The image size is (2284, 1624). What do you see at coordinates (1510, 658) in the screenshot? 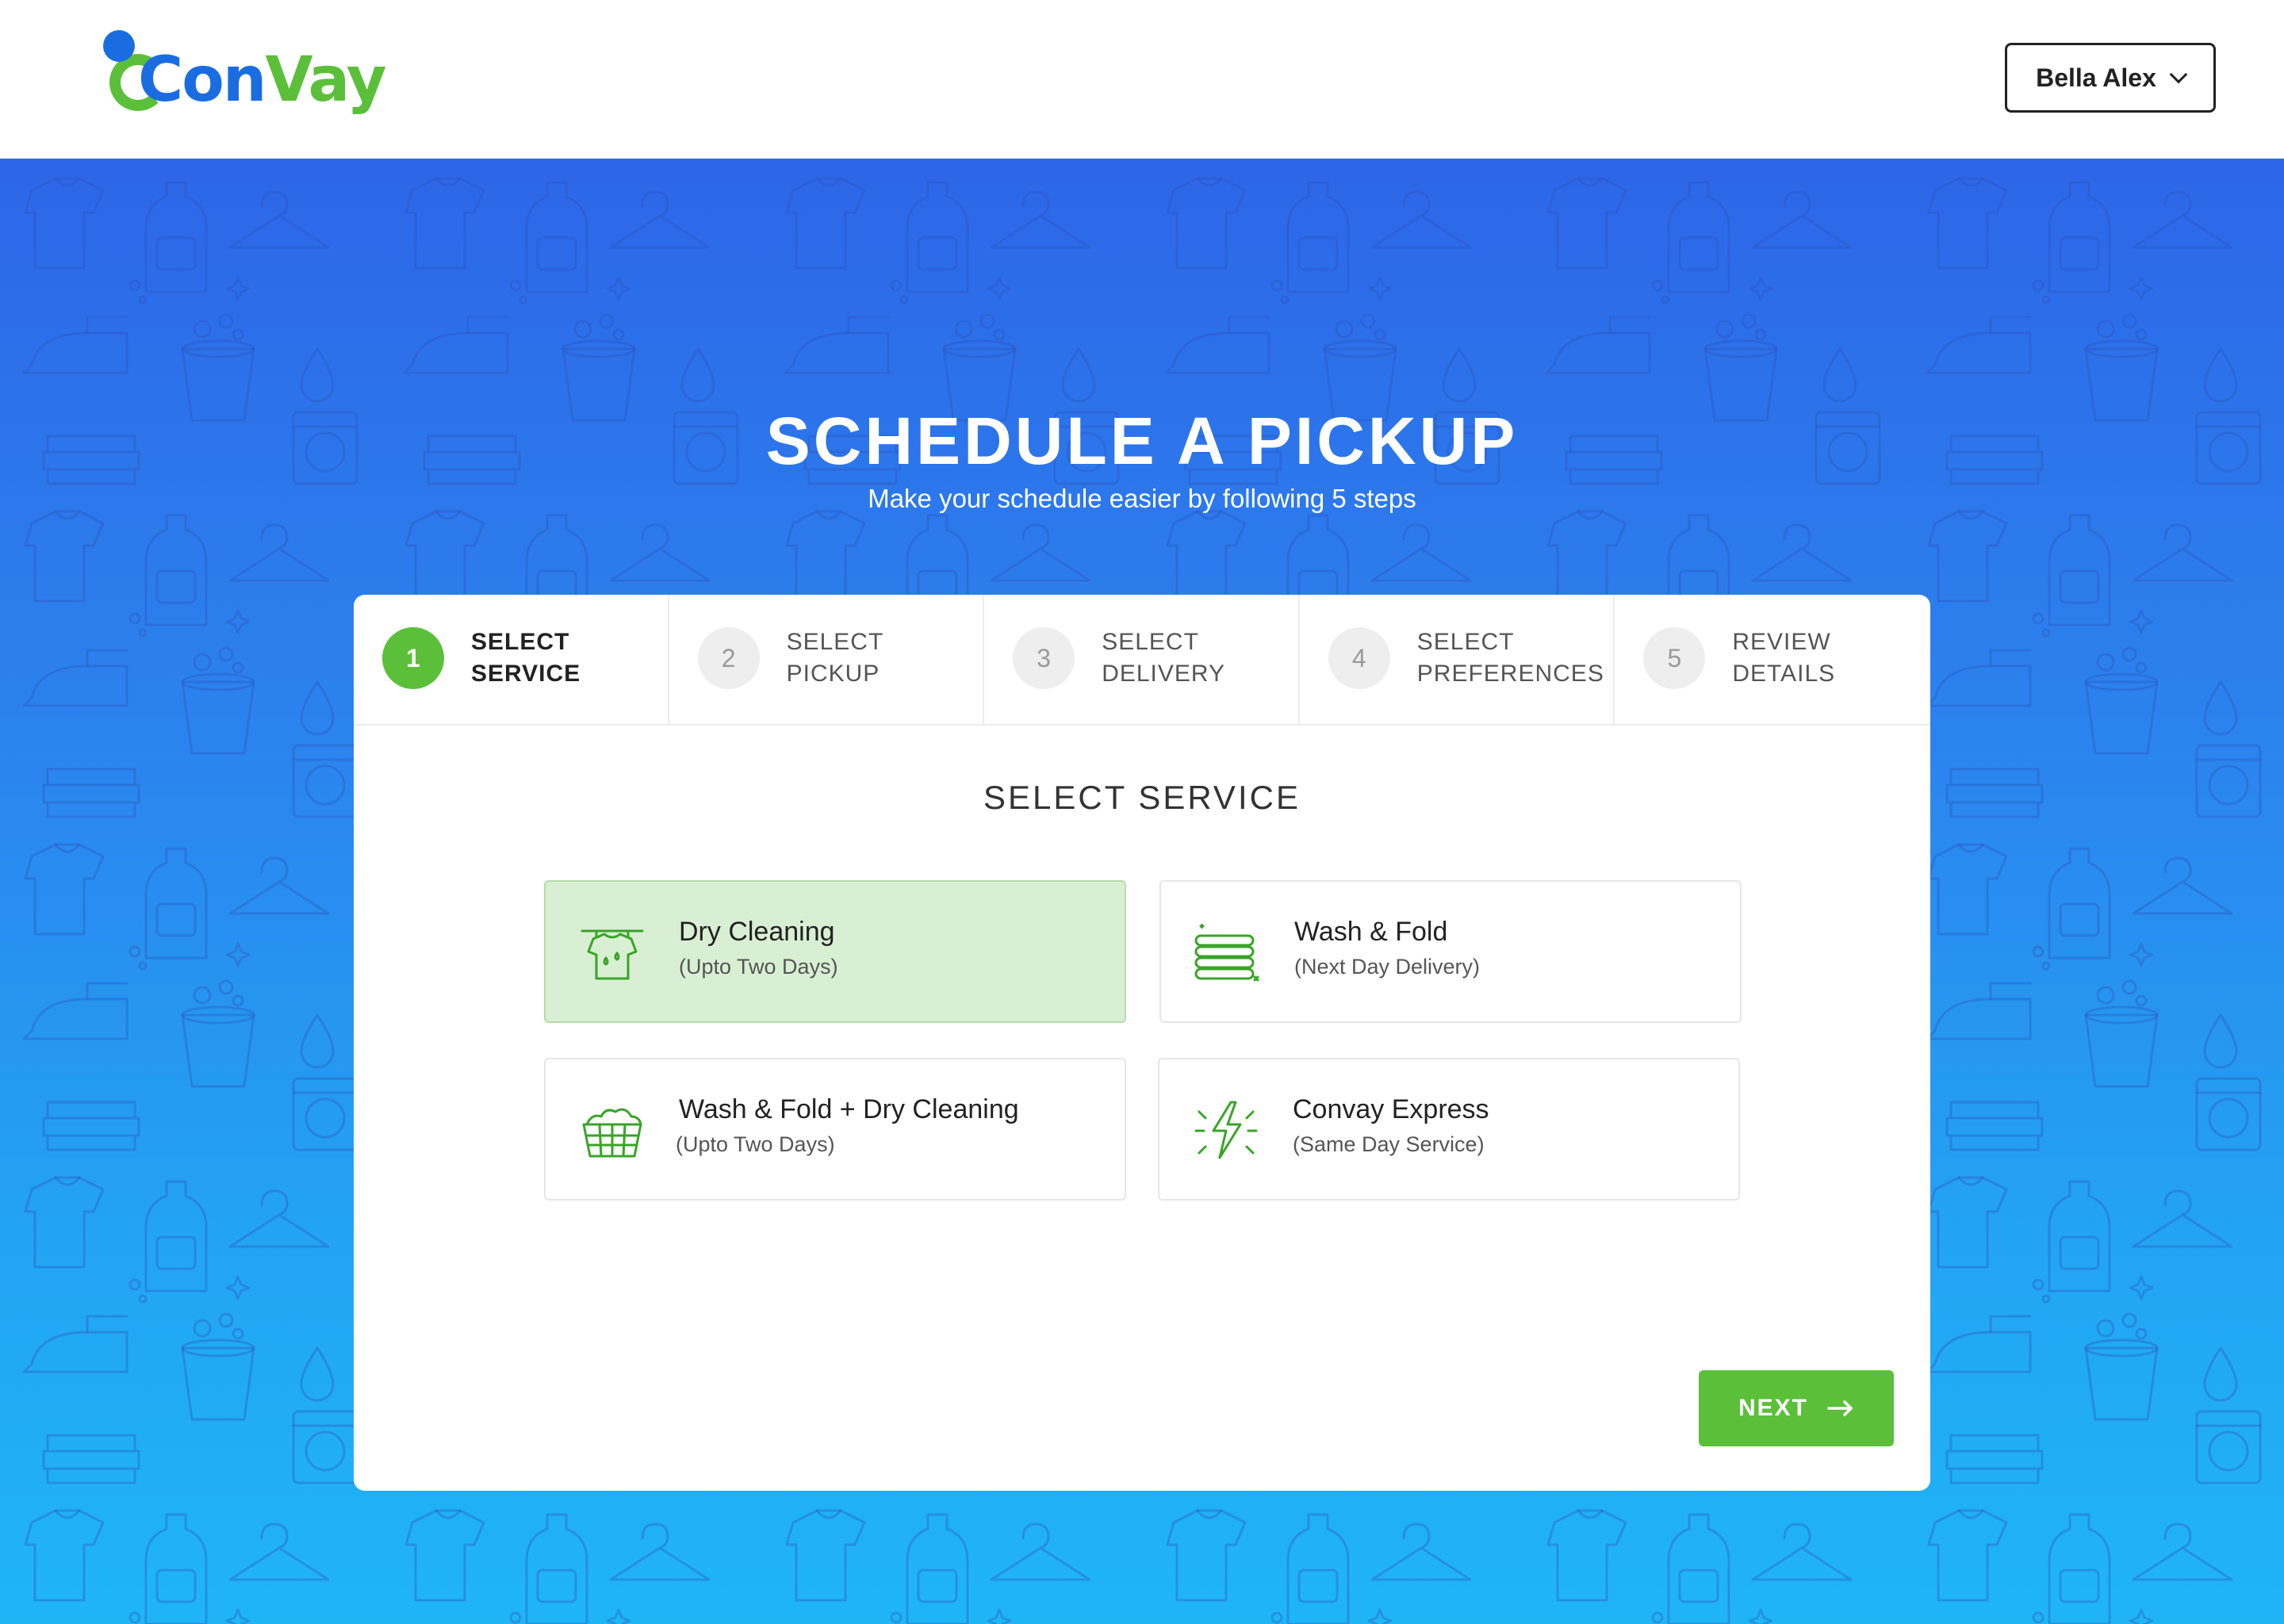
I see `step-label: SELECT PREFERENCES` at bounding box center [1510, 658].